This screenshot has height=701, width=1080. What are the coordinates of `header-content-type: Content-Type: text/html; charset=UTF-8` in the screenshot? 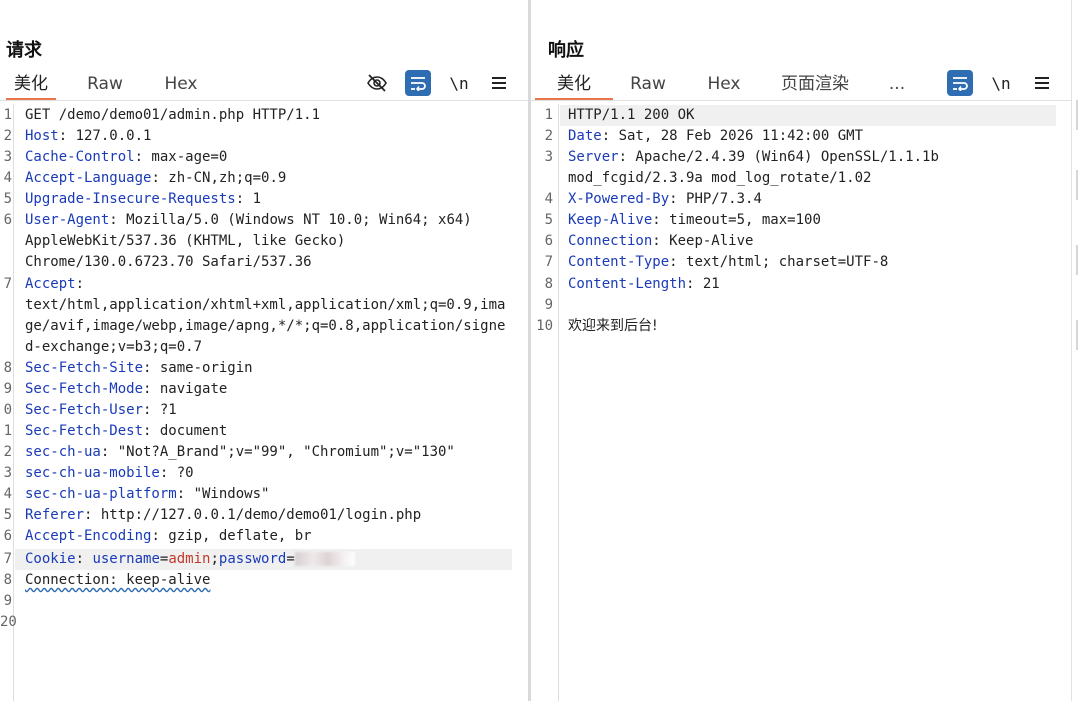 It's located at (728, 262).